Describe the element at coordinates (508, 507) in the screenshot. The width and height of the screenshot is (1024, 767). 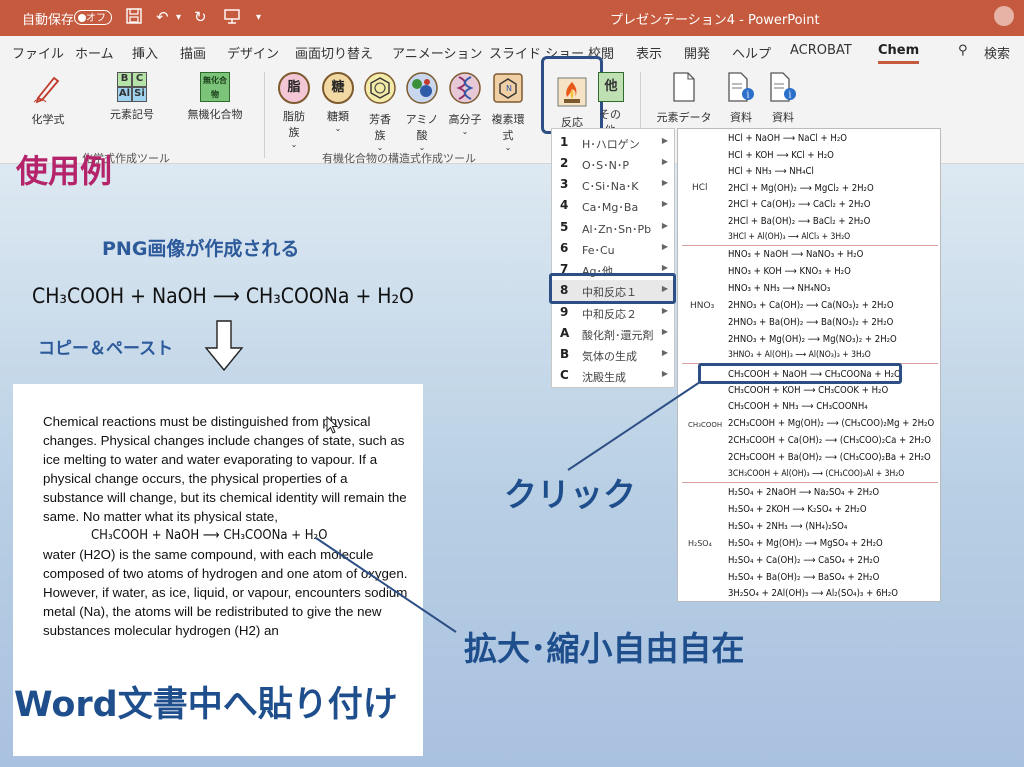
I see `annotation-lines` at that location.